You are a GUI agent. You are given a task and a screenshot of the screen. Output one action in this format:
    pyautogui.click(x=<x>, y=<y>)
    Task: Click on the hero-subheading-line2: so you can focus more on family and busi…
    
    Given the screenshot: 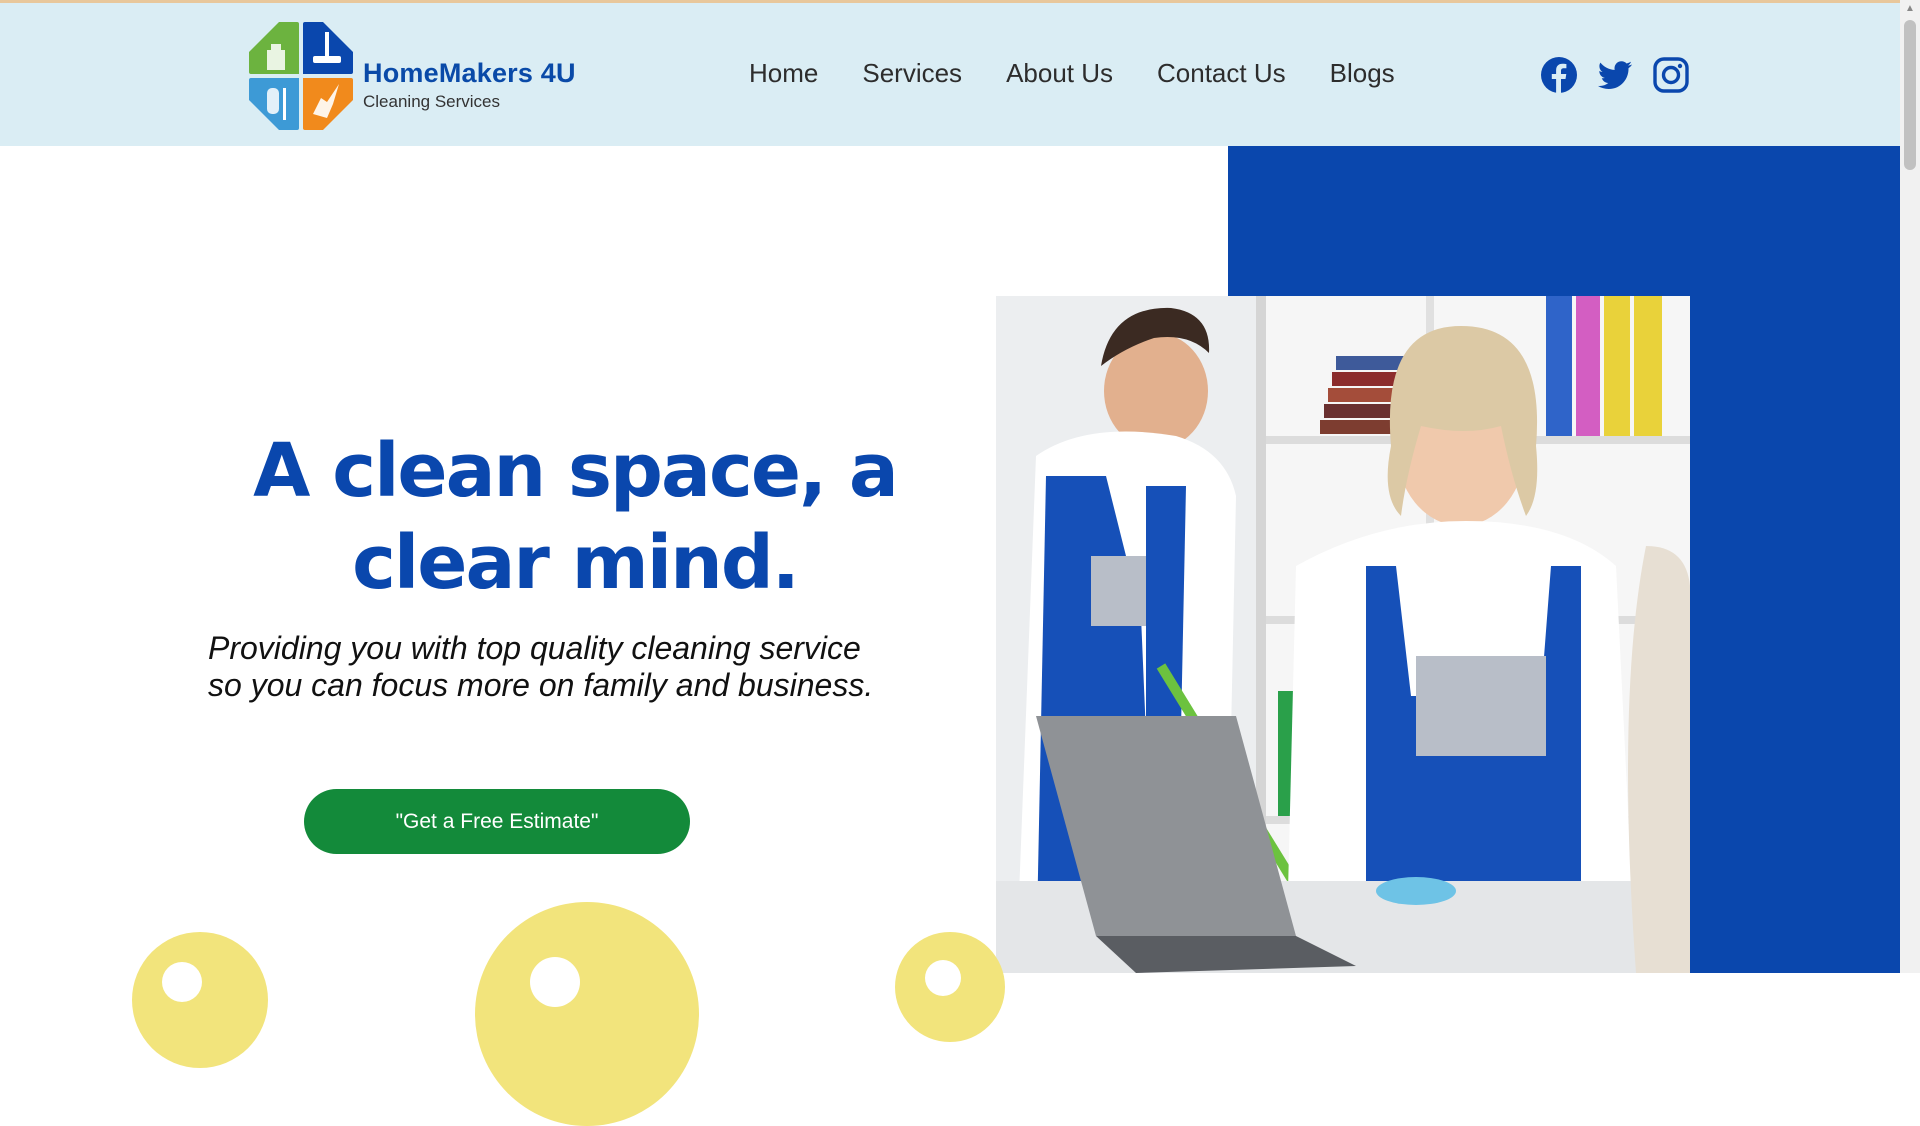 What is the action you would take?
    pyautogui.click(x=541, y=685)
    